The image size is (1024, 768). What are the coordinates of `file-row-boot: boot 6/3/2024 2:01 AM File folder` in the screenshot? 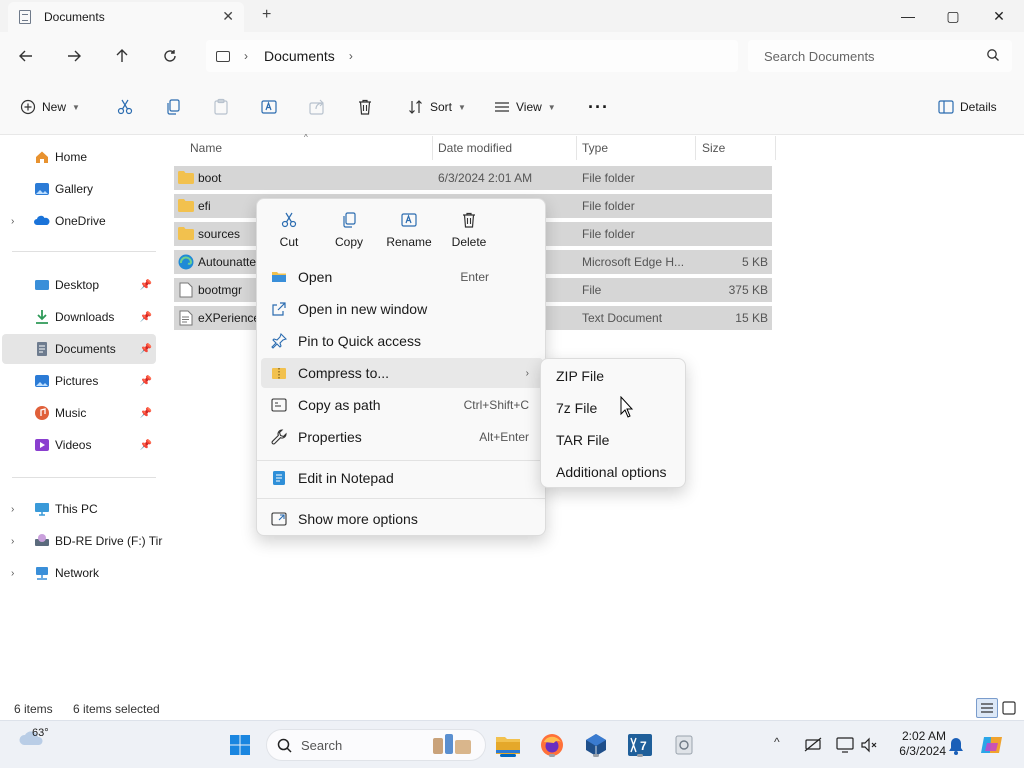 It's located at (473, 178).